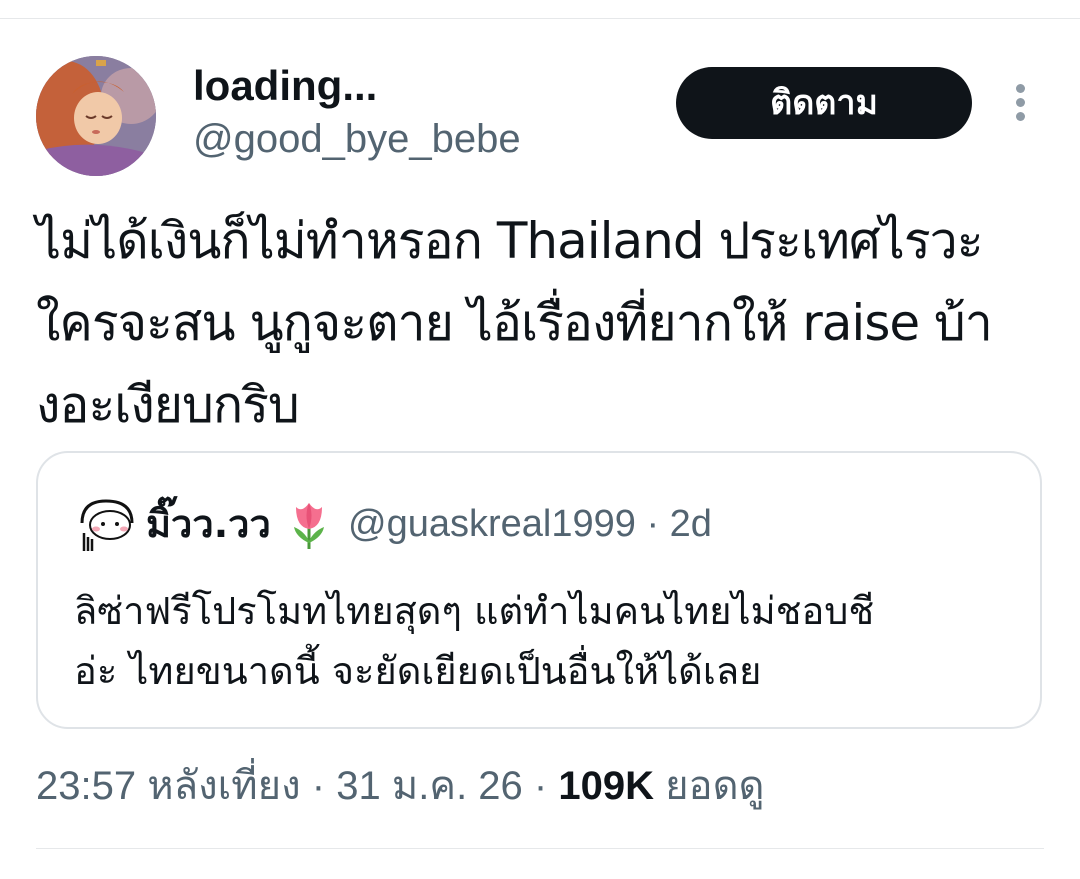  Describe the element at coordinates (357, 139) in the screenshot. I see `author-handle: @good_bye_bebe` at that location.